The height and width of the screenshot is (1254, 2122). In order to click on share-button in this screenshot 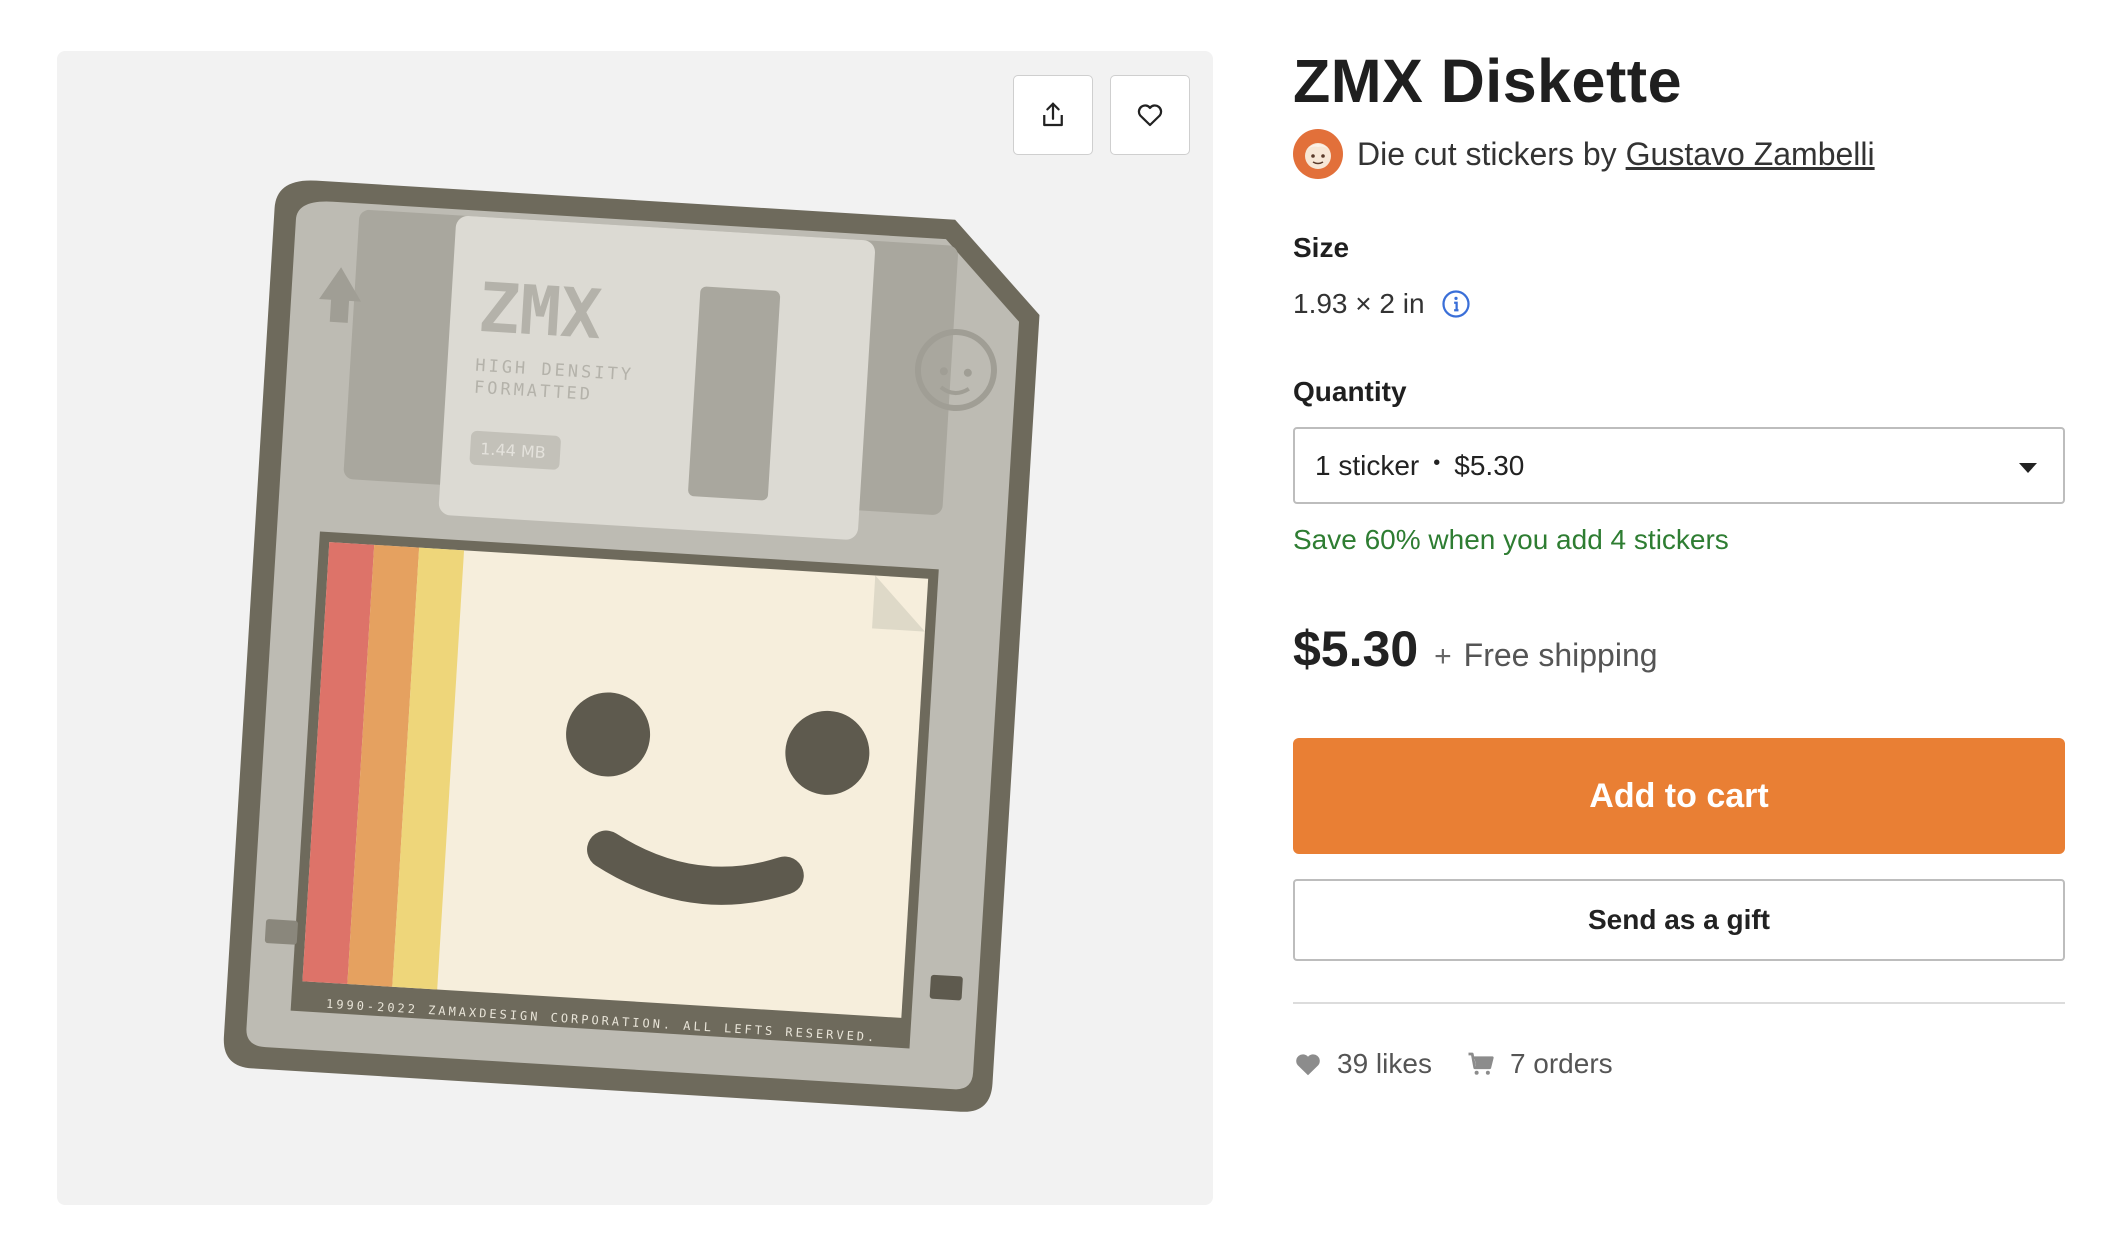, I will do `click(1053, 115)`.